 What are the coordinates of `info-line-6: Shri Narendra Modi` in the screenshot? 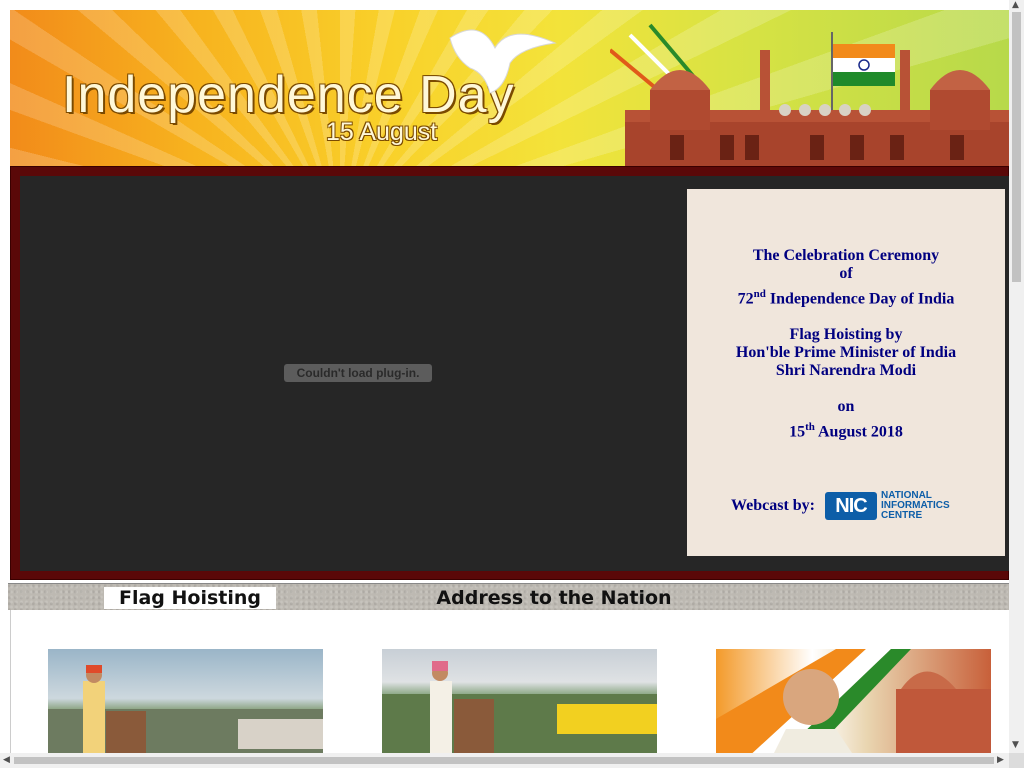 It's located at (846, 371).